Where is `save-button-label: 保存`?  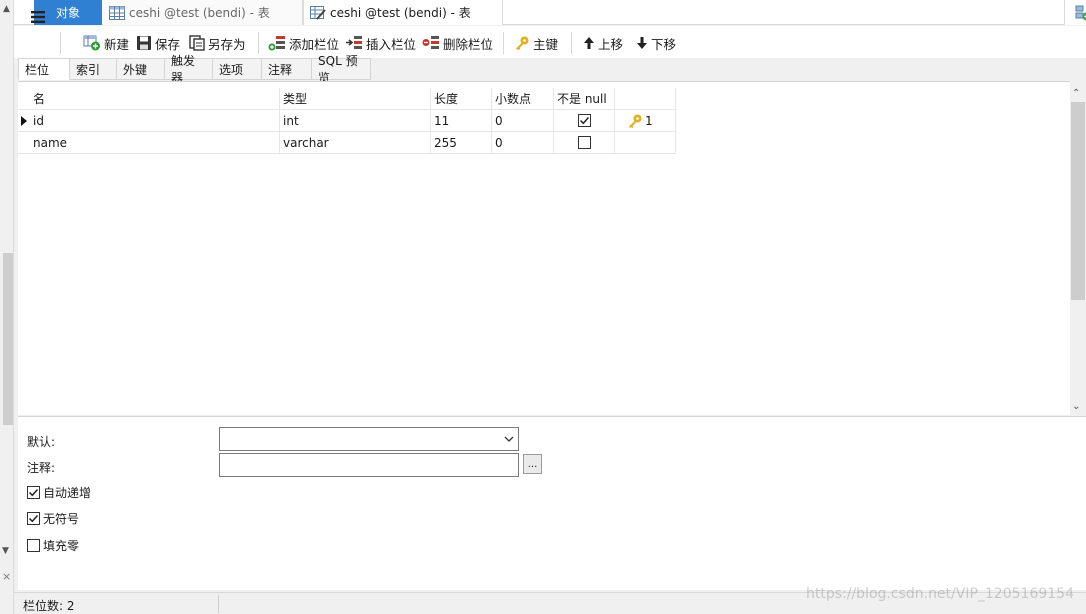 save-button-label: 保存 is located at coordinates (168, 44).